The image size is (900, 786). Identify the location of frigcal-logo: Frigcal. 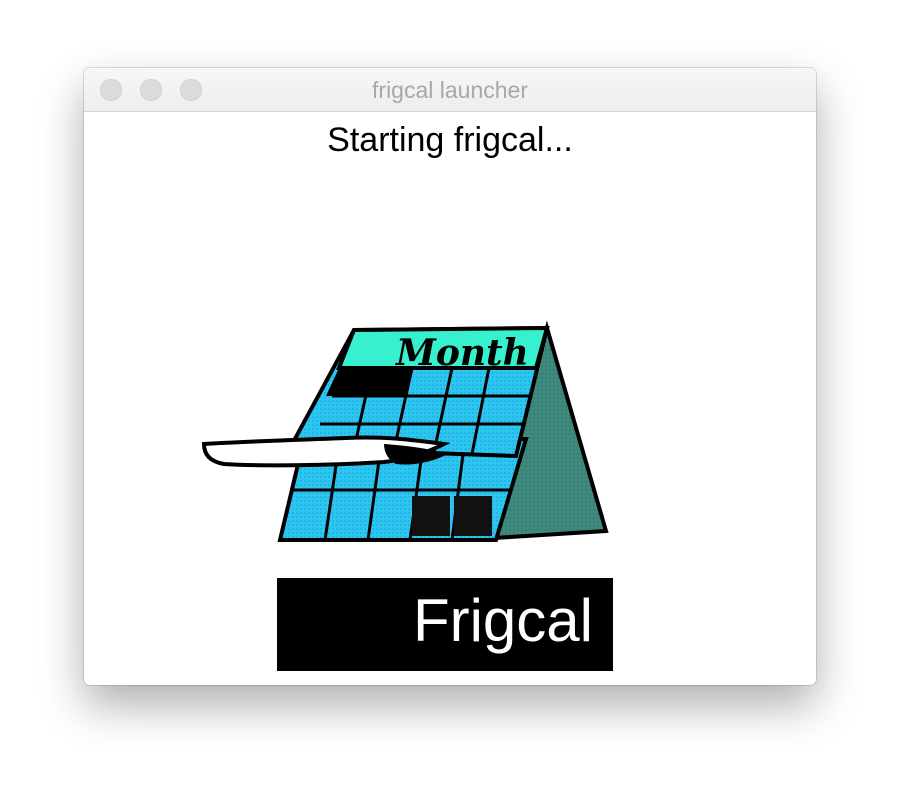
(445, 624).